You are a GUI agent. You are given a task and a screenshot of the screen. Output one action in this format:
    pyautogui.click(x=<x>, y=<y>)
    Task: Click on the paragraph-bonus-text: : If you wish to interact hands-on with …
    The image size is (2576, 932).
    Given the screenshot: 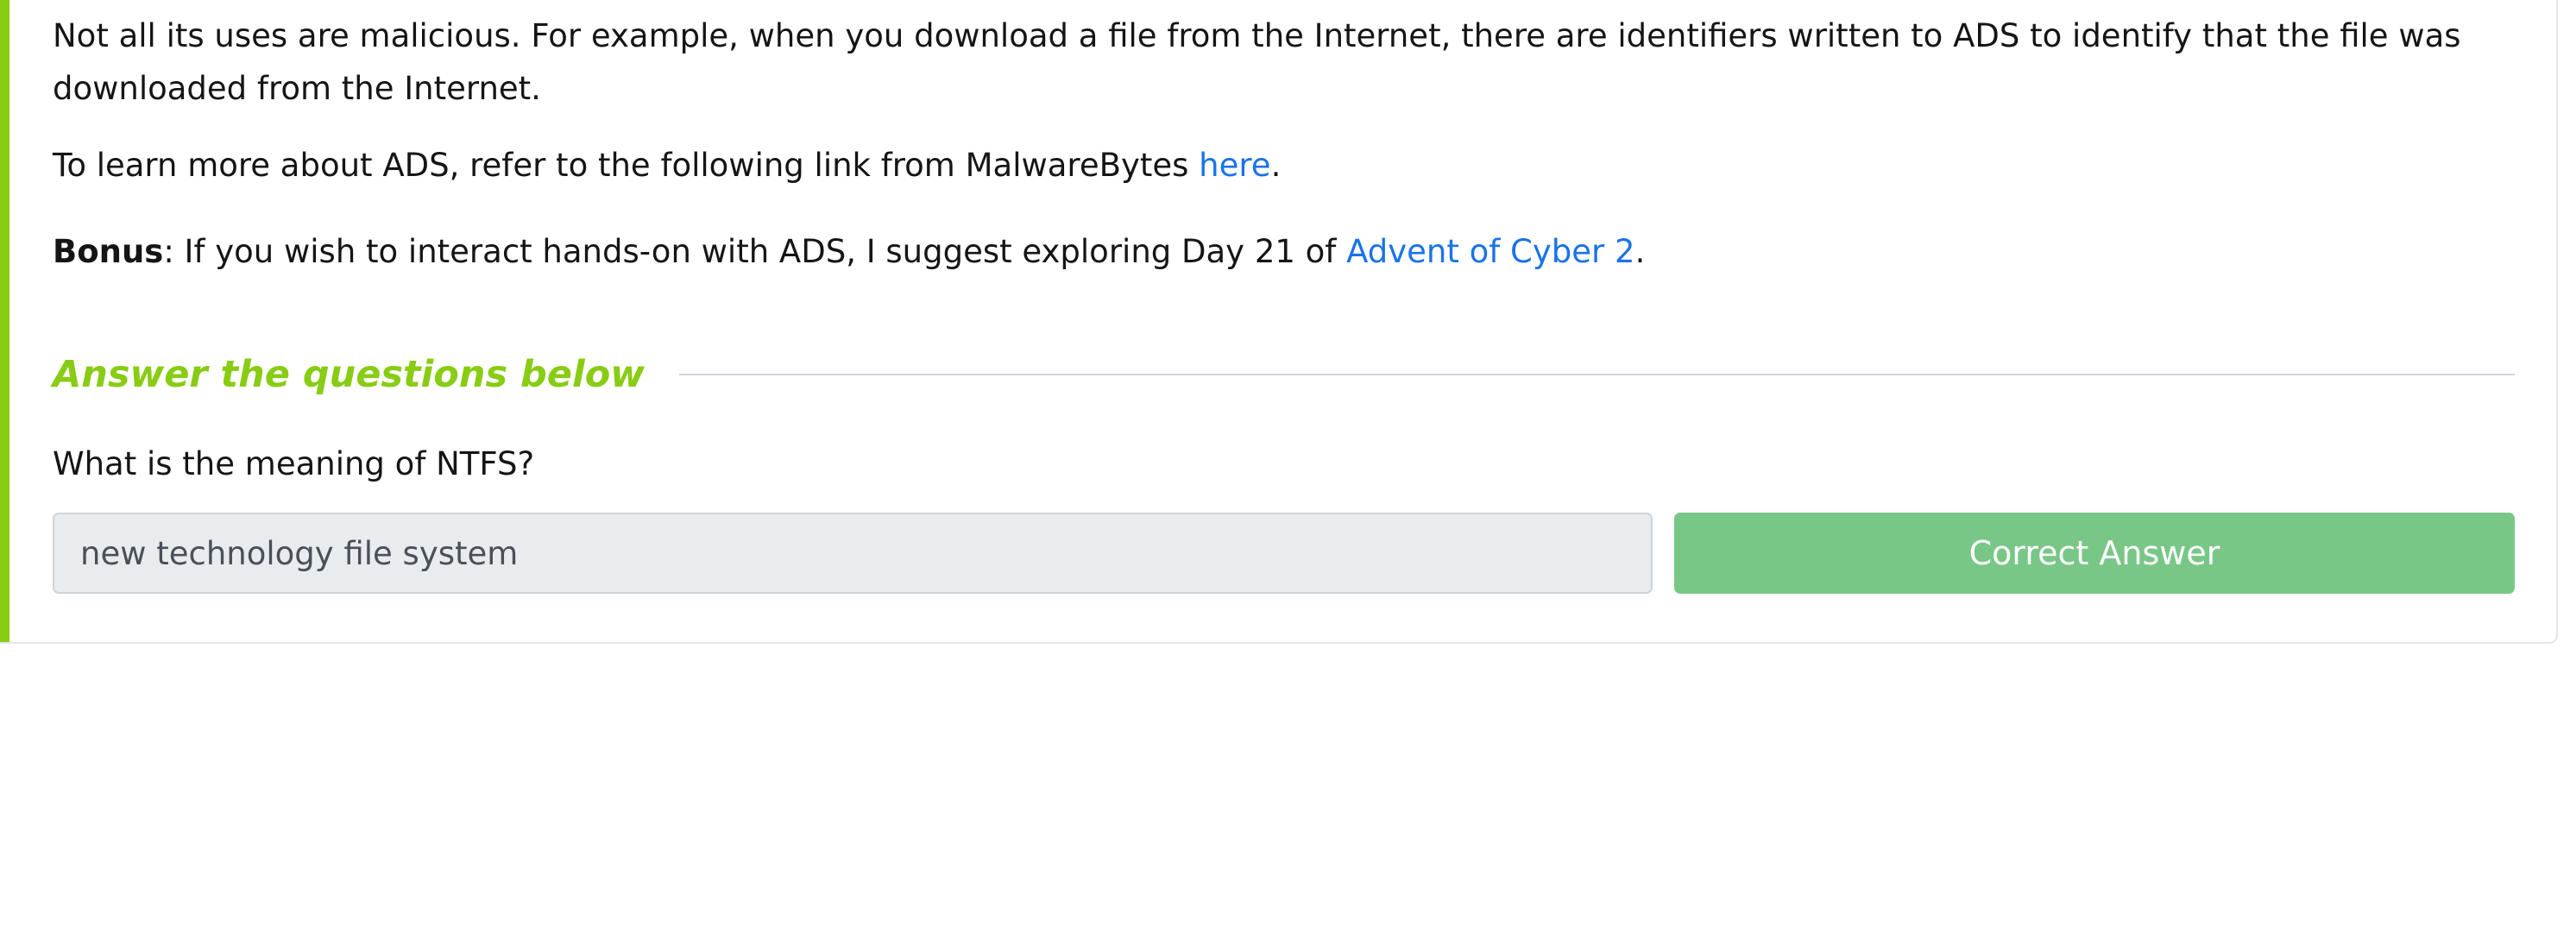 What is the action you would take?
    pyautogui.click(x=755, y=251)
    